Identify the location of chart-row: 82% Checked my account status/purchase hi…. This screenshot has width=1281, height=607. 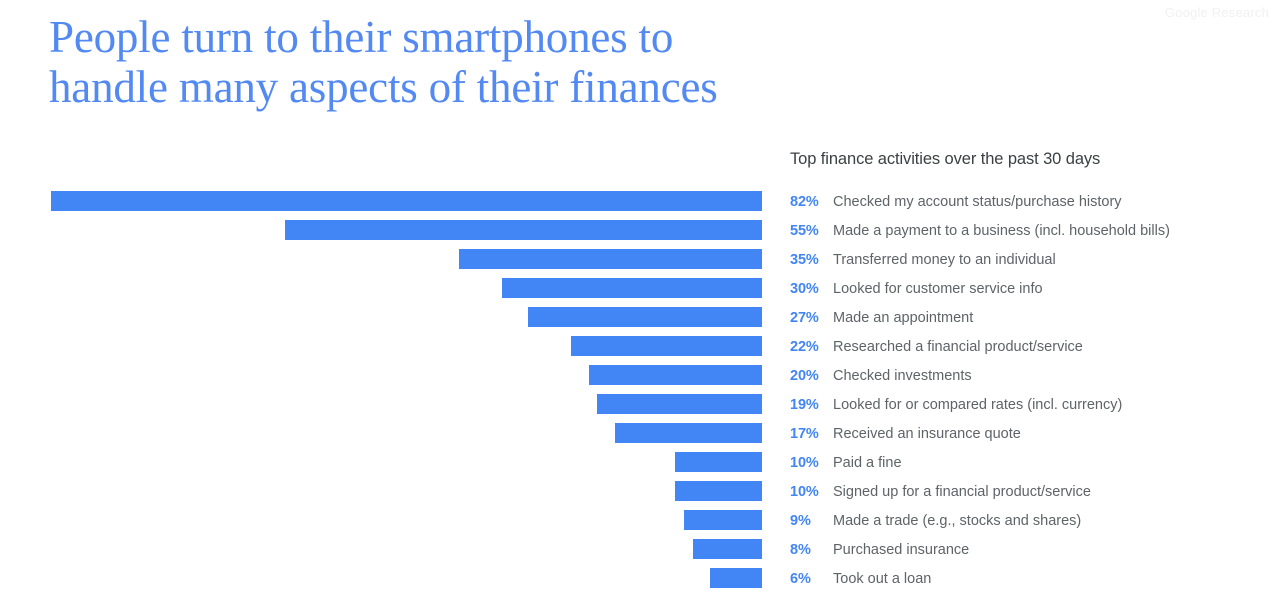
(640, 205).